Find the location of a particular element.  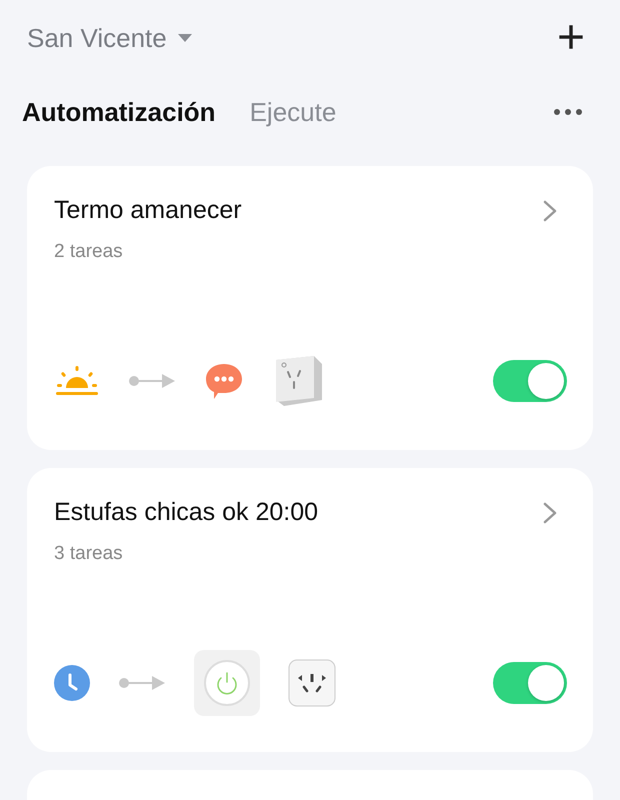

task-count: 3 tareas is located at coordinates (89, 554).